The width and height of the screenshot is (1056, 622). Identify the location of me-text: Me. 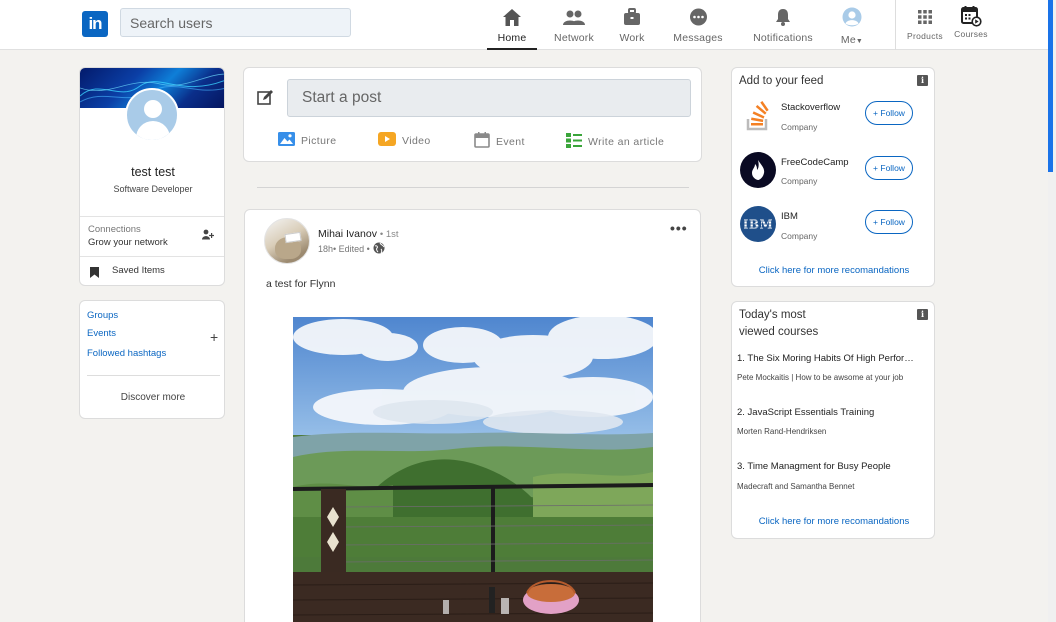
(848, 40).